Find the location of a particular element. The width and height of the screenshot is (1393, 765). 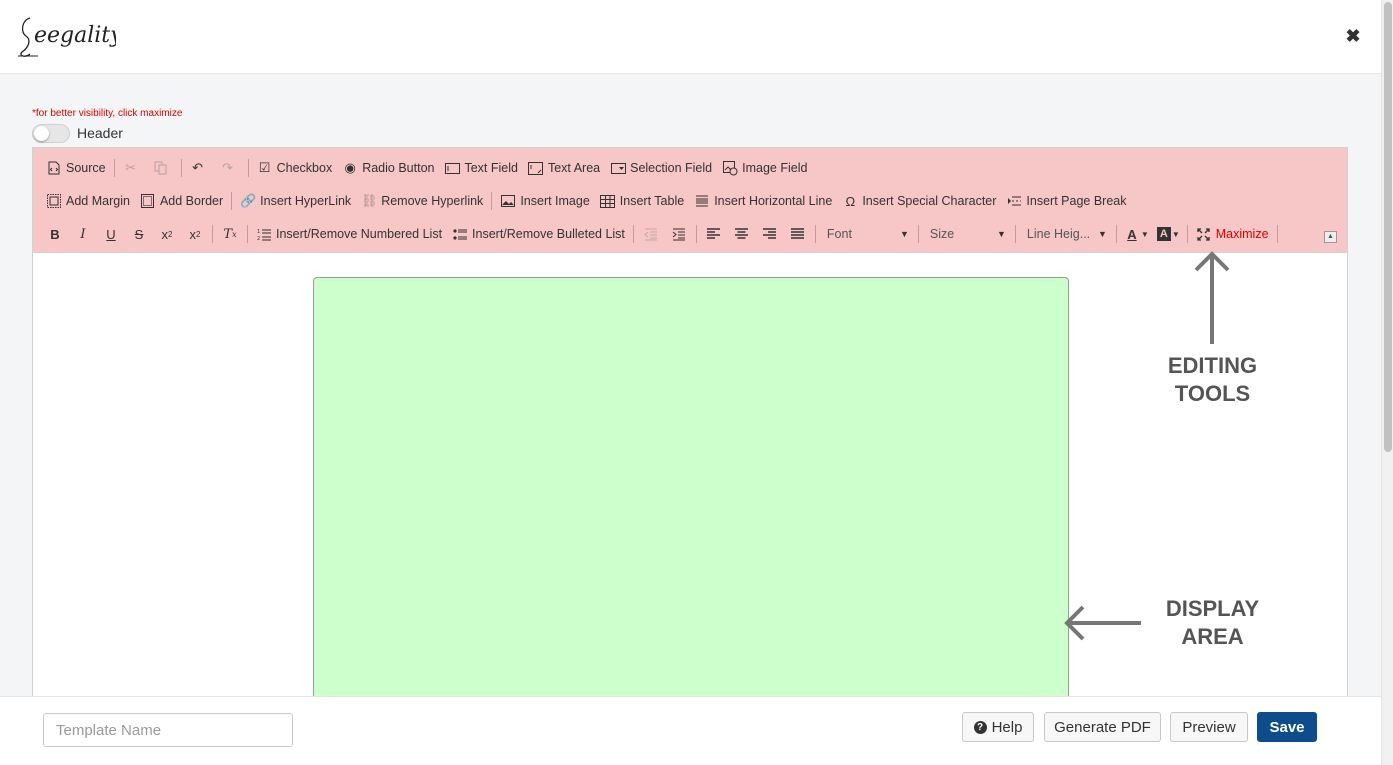

visibility-hint: *for better visibility, click maximize is located at coordinates (107, 113).